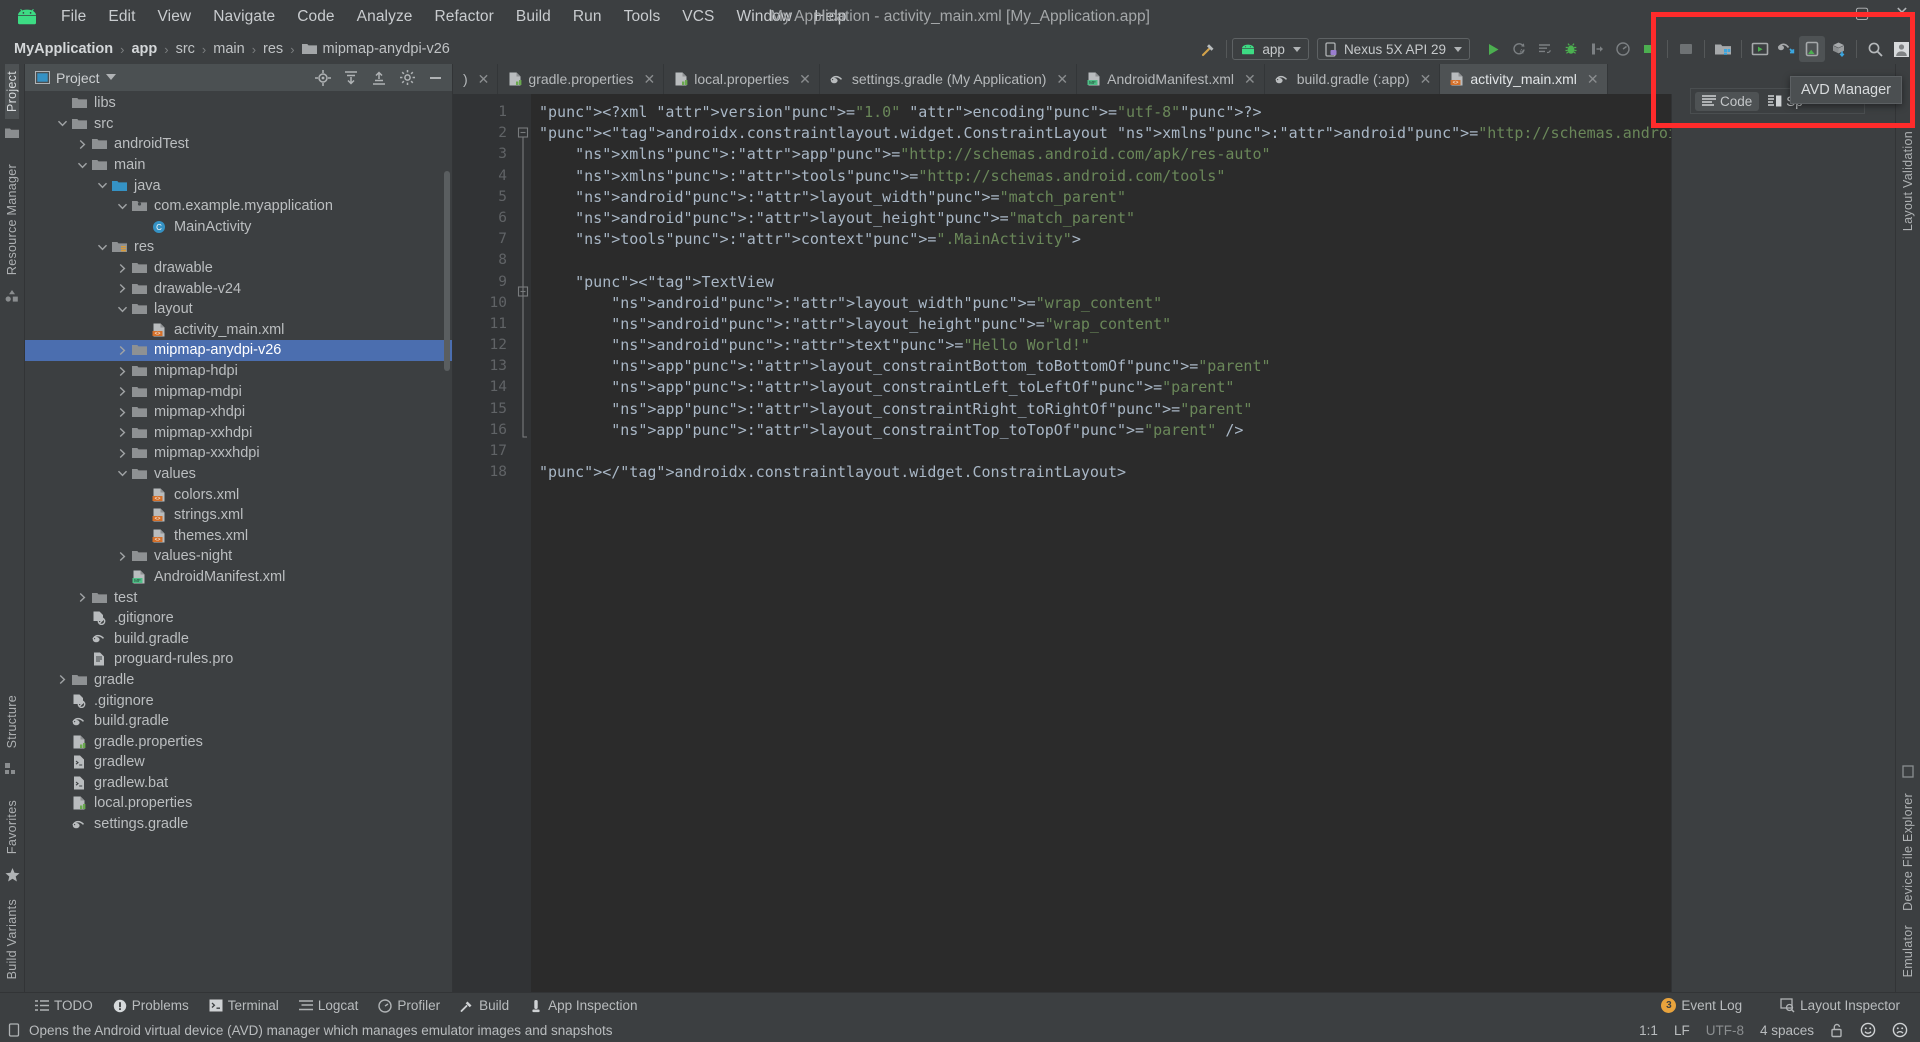 The height and width of the screenshot is (1042, 1920). I want to click on breadcrumb-segment-4: res, so click(273, 49).